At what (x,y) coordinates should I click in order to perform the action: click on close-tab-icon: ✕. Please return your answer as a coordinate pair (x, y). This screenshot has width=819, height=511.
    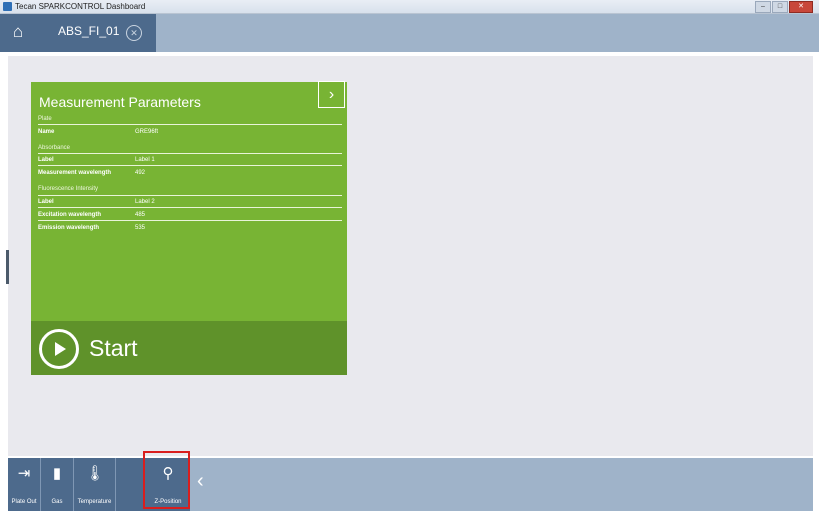
    Looking at the image, I should click on (134, 33).